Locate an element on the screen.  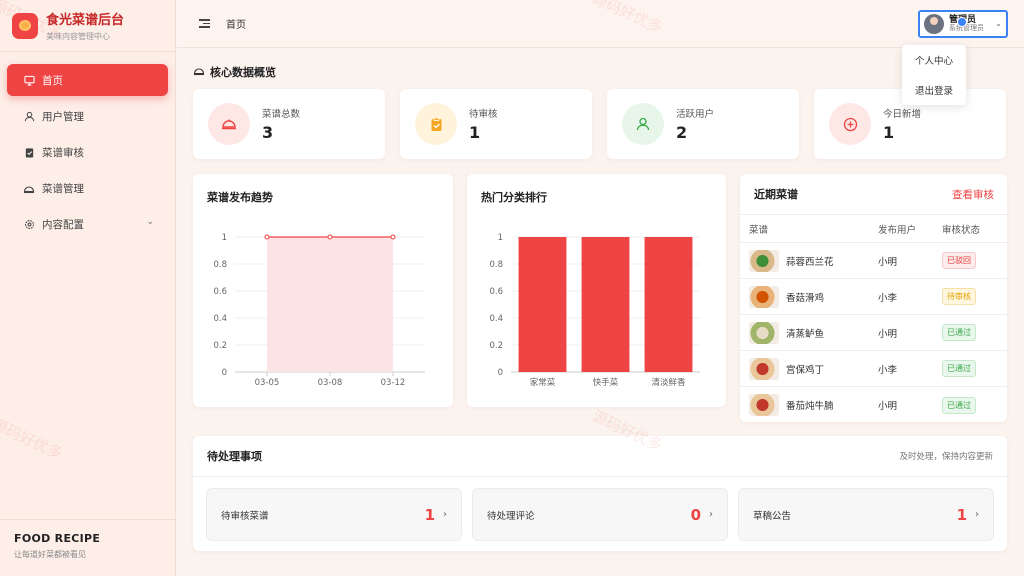
todo-label: 待处理评论 is located at coordinates (511, 516).